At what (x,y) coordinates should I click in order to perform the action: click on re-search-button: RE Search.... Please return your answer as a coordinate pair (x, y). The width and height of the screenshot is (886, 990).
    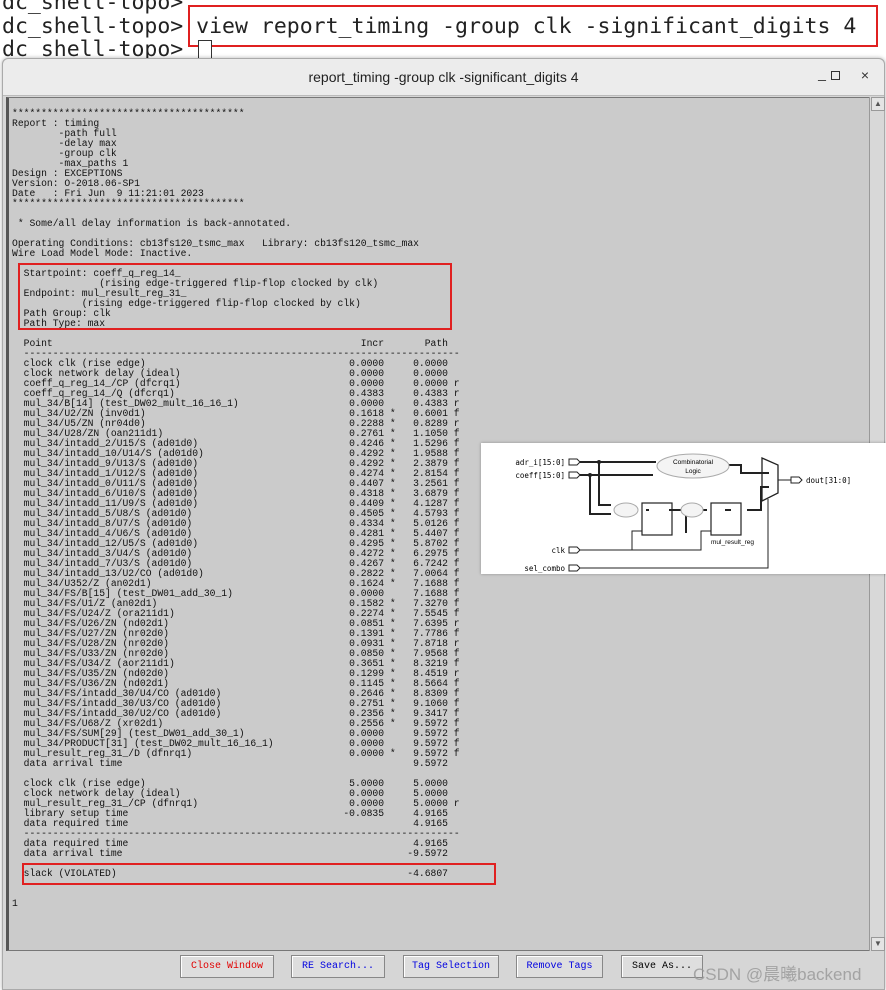
    Looking at the image, I should click on (338, 966).